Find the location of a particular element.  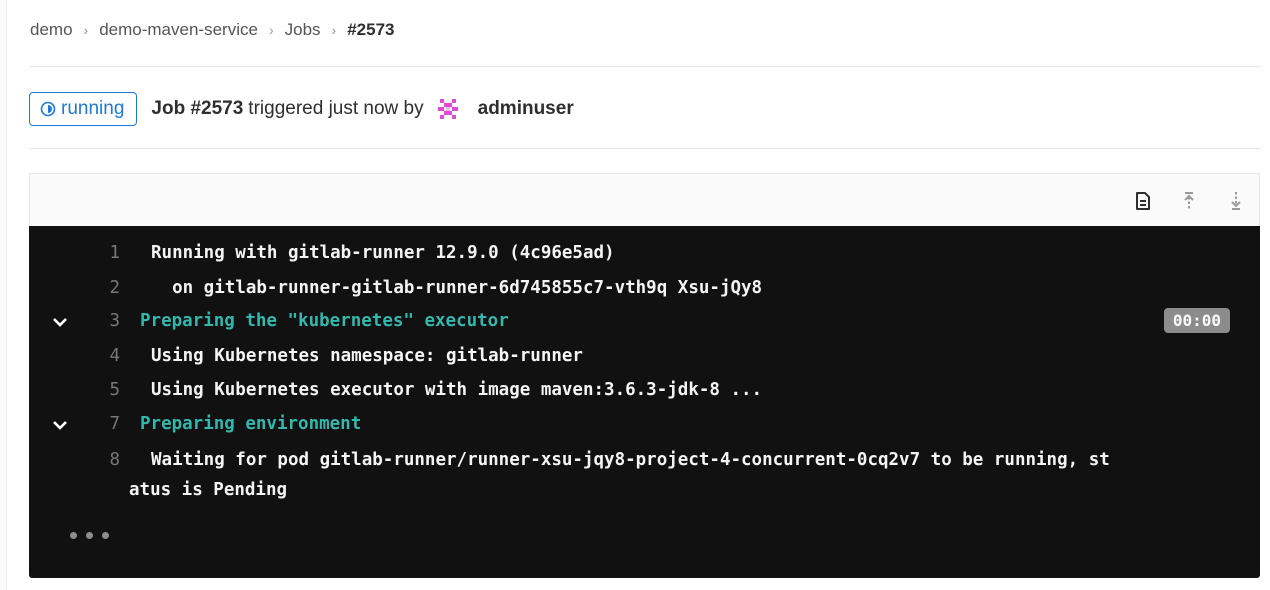

breadcrumb: demo › demo-maven-service › Jobs › #2573 is located at coordinates (212, 30).